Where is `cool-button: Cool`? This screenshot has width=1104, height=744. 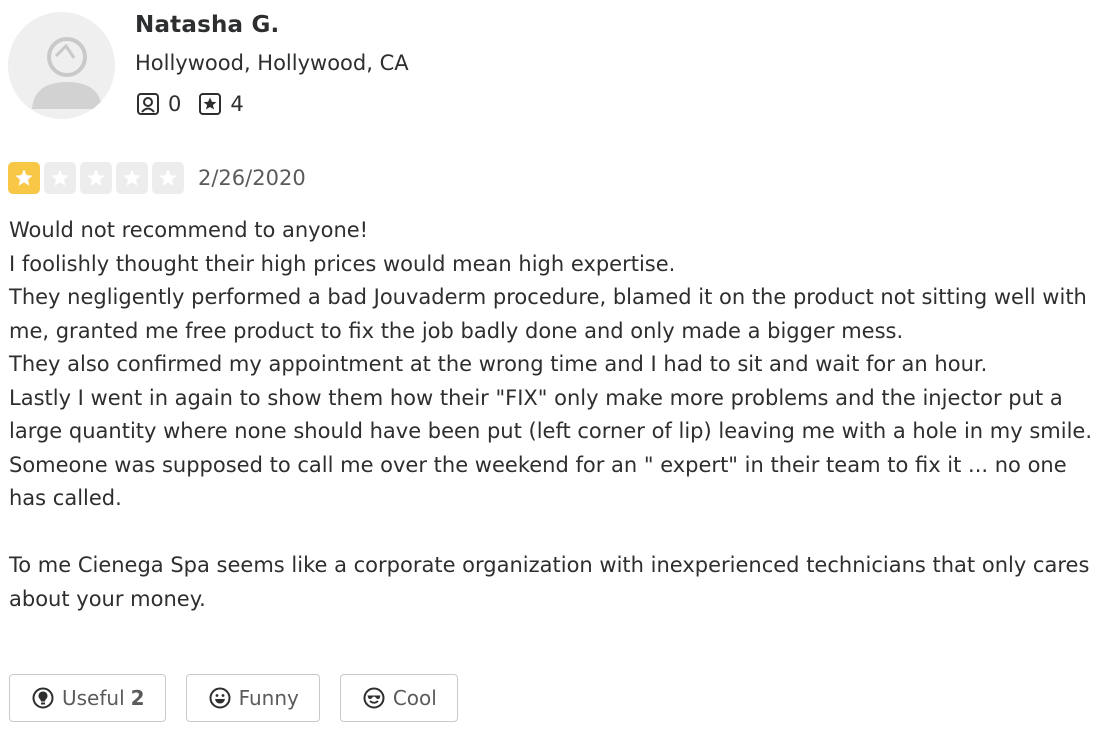 cool-button: Cool is located at coordinates (398, 698).